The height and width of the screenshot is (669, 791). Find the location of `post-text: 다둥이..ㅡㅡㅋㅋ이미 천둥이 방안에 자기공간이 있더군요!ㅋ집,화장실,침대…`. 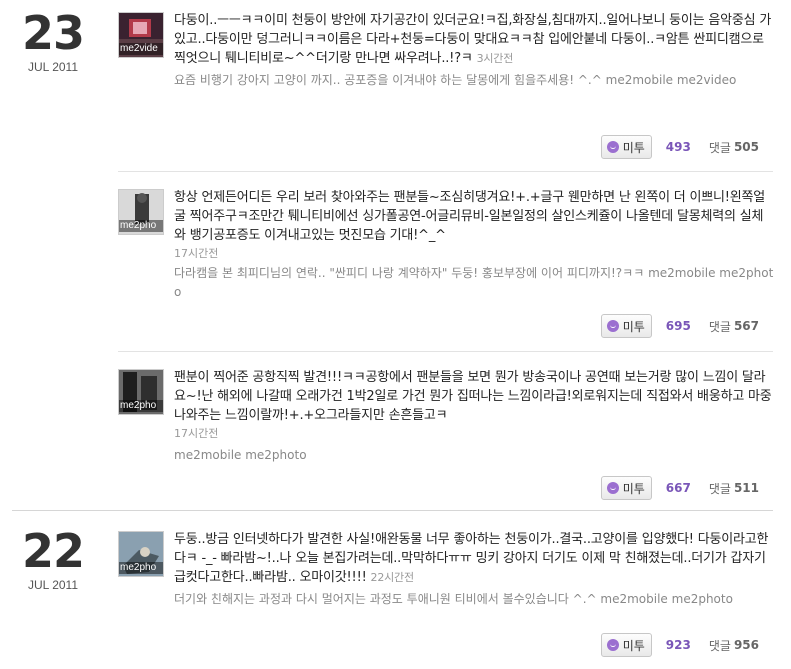

post-text: 다둥이..ㅡㅡㅋㅋ이미 천둥이 방안에 자기공간이 있더군요!ㅋ집,화장실,침대… is located at coordinates (474, 39).